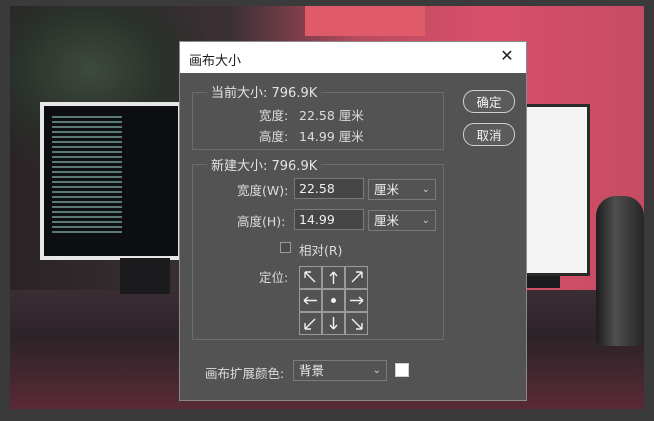  I want to click on new-size-heading: 新建大小: 796.9K, so click(264, 164).